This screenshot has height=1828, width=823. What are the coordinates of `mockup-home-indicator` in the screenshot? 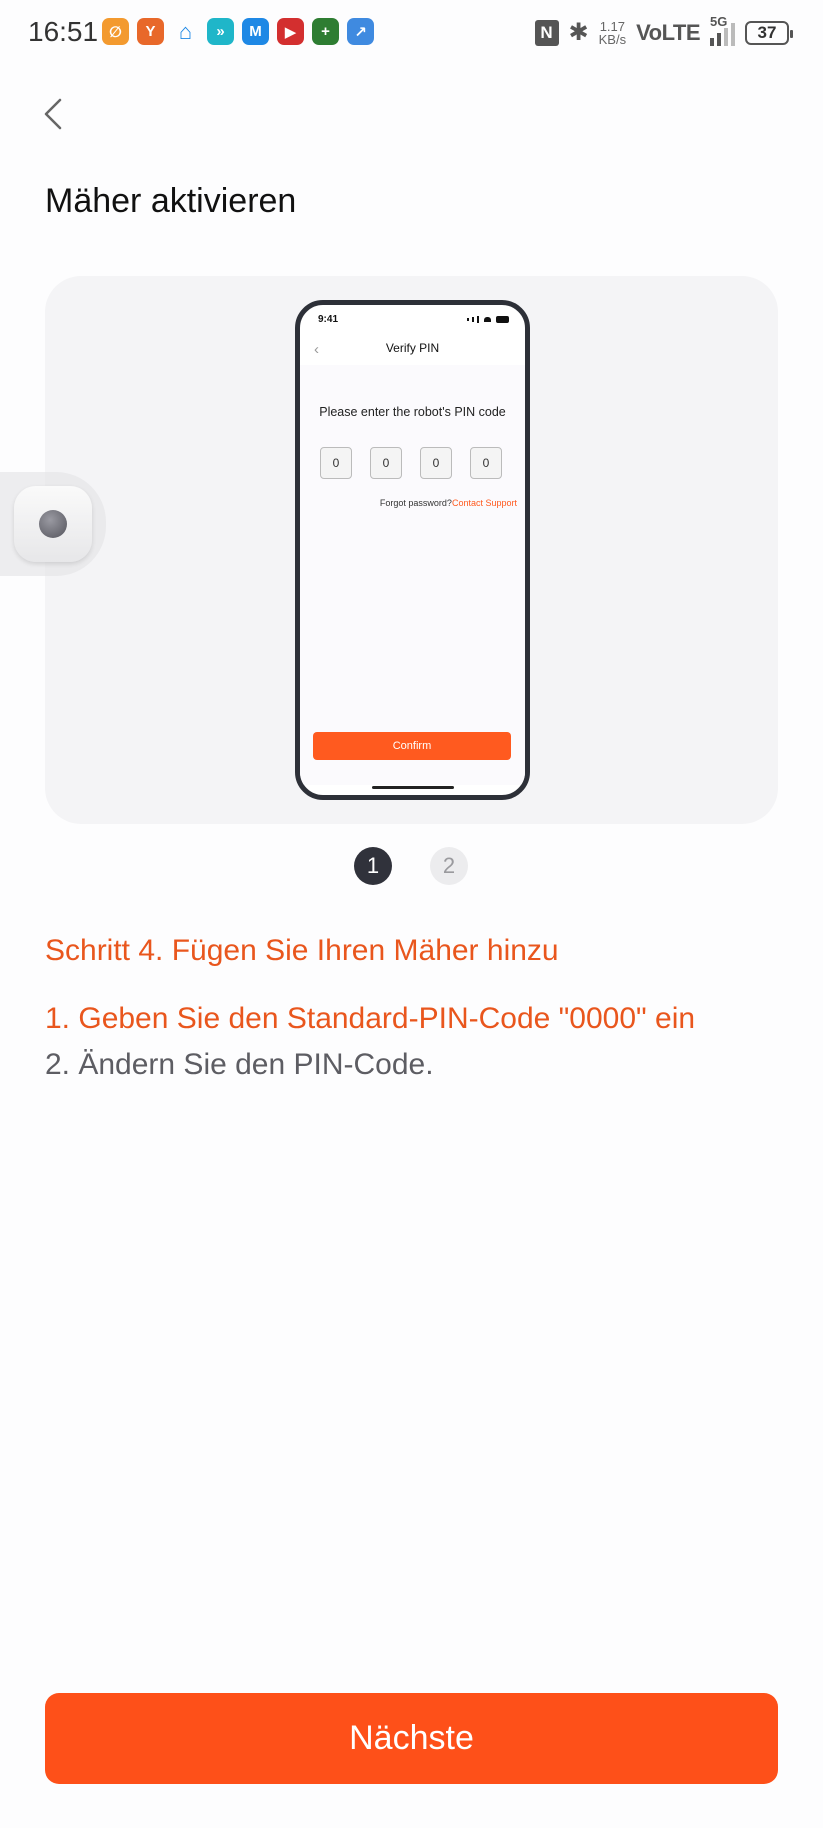 It's located at (413, 787).